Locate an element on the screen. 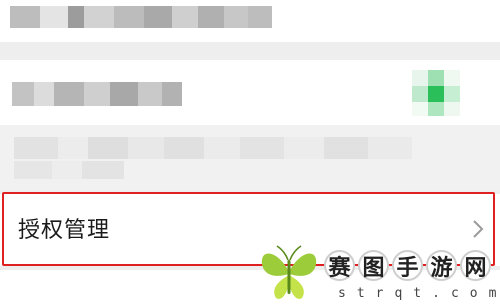  watermark-char: 网 is located at coordinates (475, 265).